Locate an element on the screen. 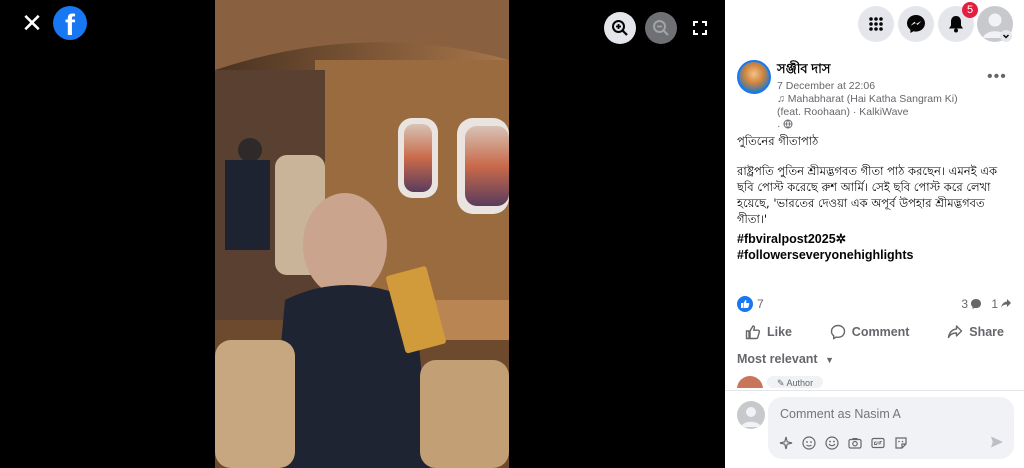  chevron-down-icon: ▼ is located at coordinates (829, 360).